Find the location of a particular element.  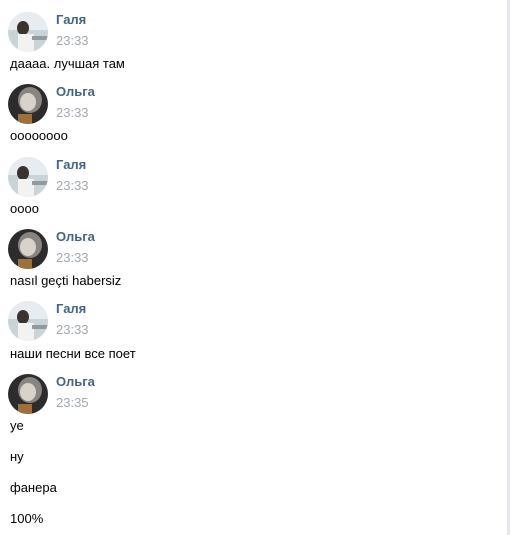

message-text: фанера is located at coordinates (33, 487).